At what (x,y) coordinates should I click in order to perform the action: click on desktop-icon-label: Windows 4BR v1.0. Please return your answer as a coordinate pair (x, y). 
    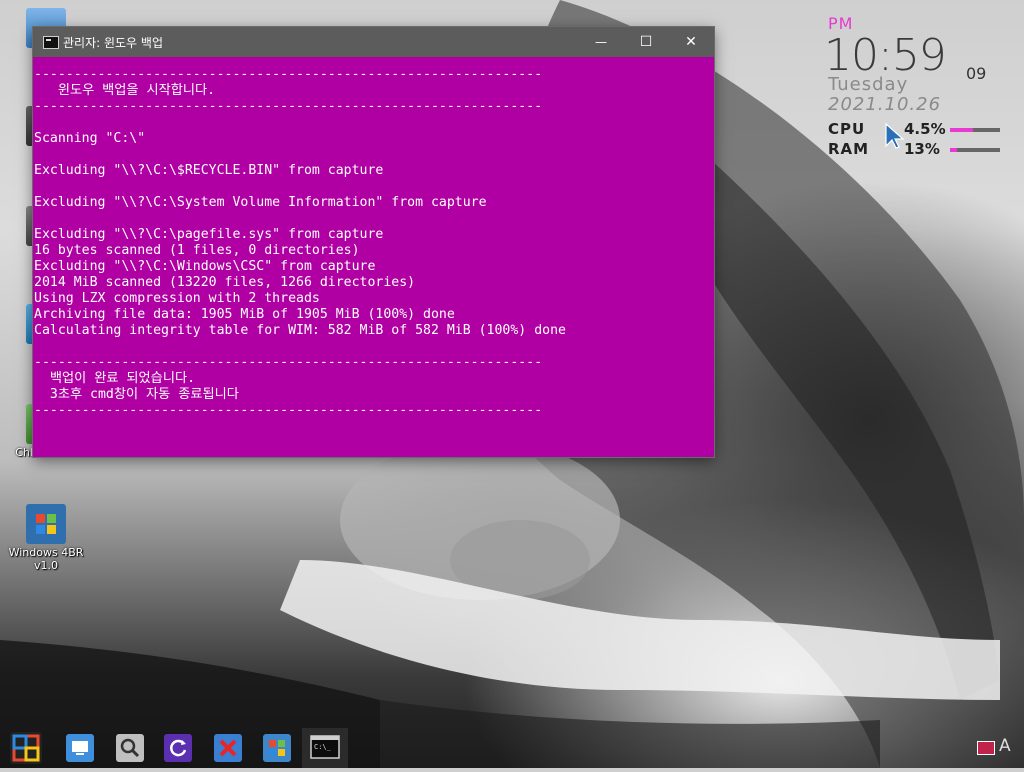
    Looking at the image, I should click on (46, 559).